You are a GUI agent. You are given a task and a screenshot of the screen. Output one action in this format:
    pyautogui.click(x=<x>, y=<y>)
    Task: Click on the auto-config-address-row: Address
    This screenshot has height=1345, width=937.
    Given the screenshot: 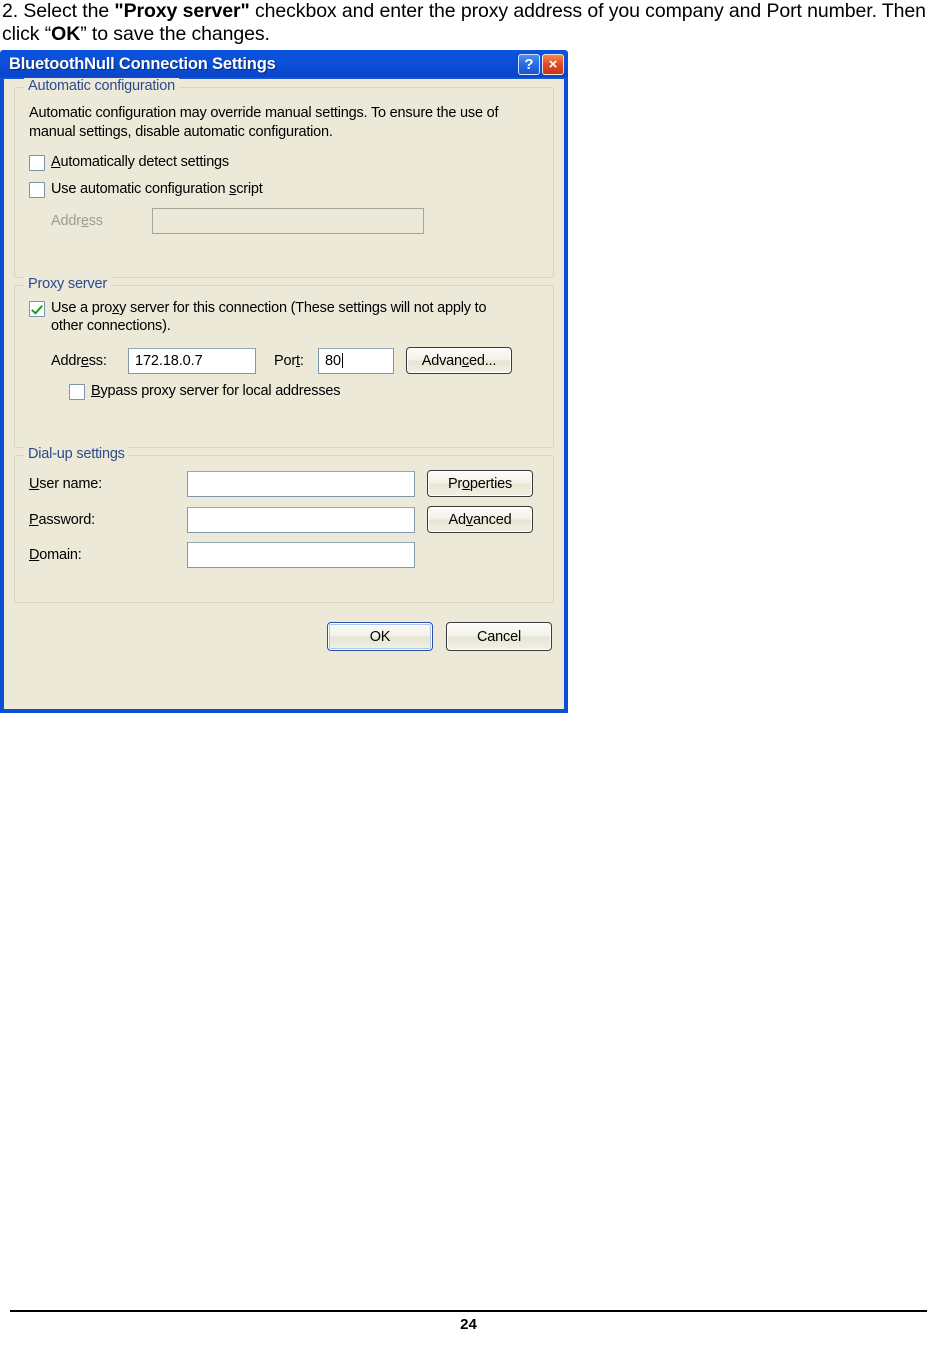 What is the action you would take?
    pyautogui.click(x=295, y=221)
    